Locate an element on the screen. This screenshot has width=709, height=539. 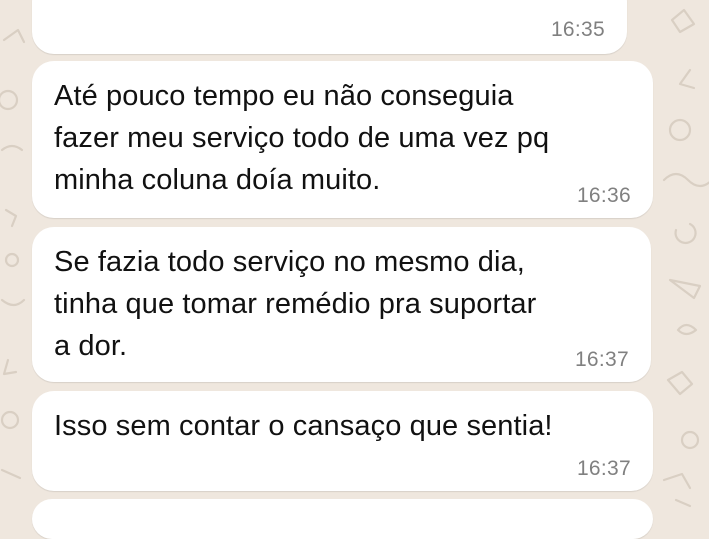
message-bubble-partial is located at coordinates (342, 519).